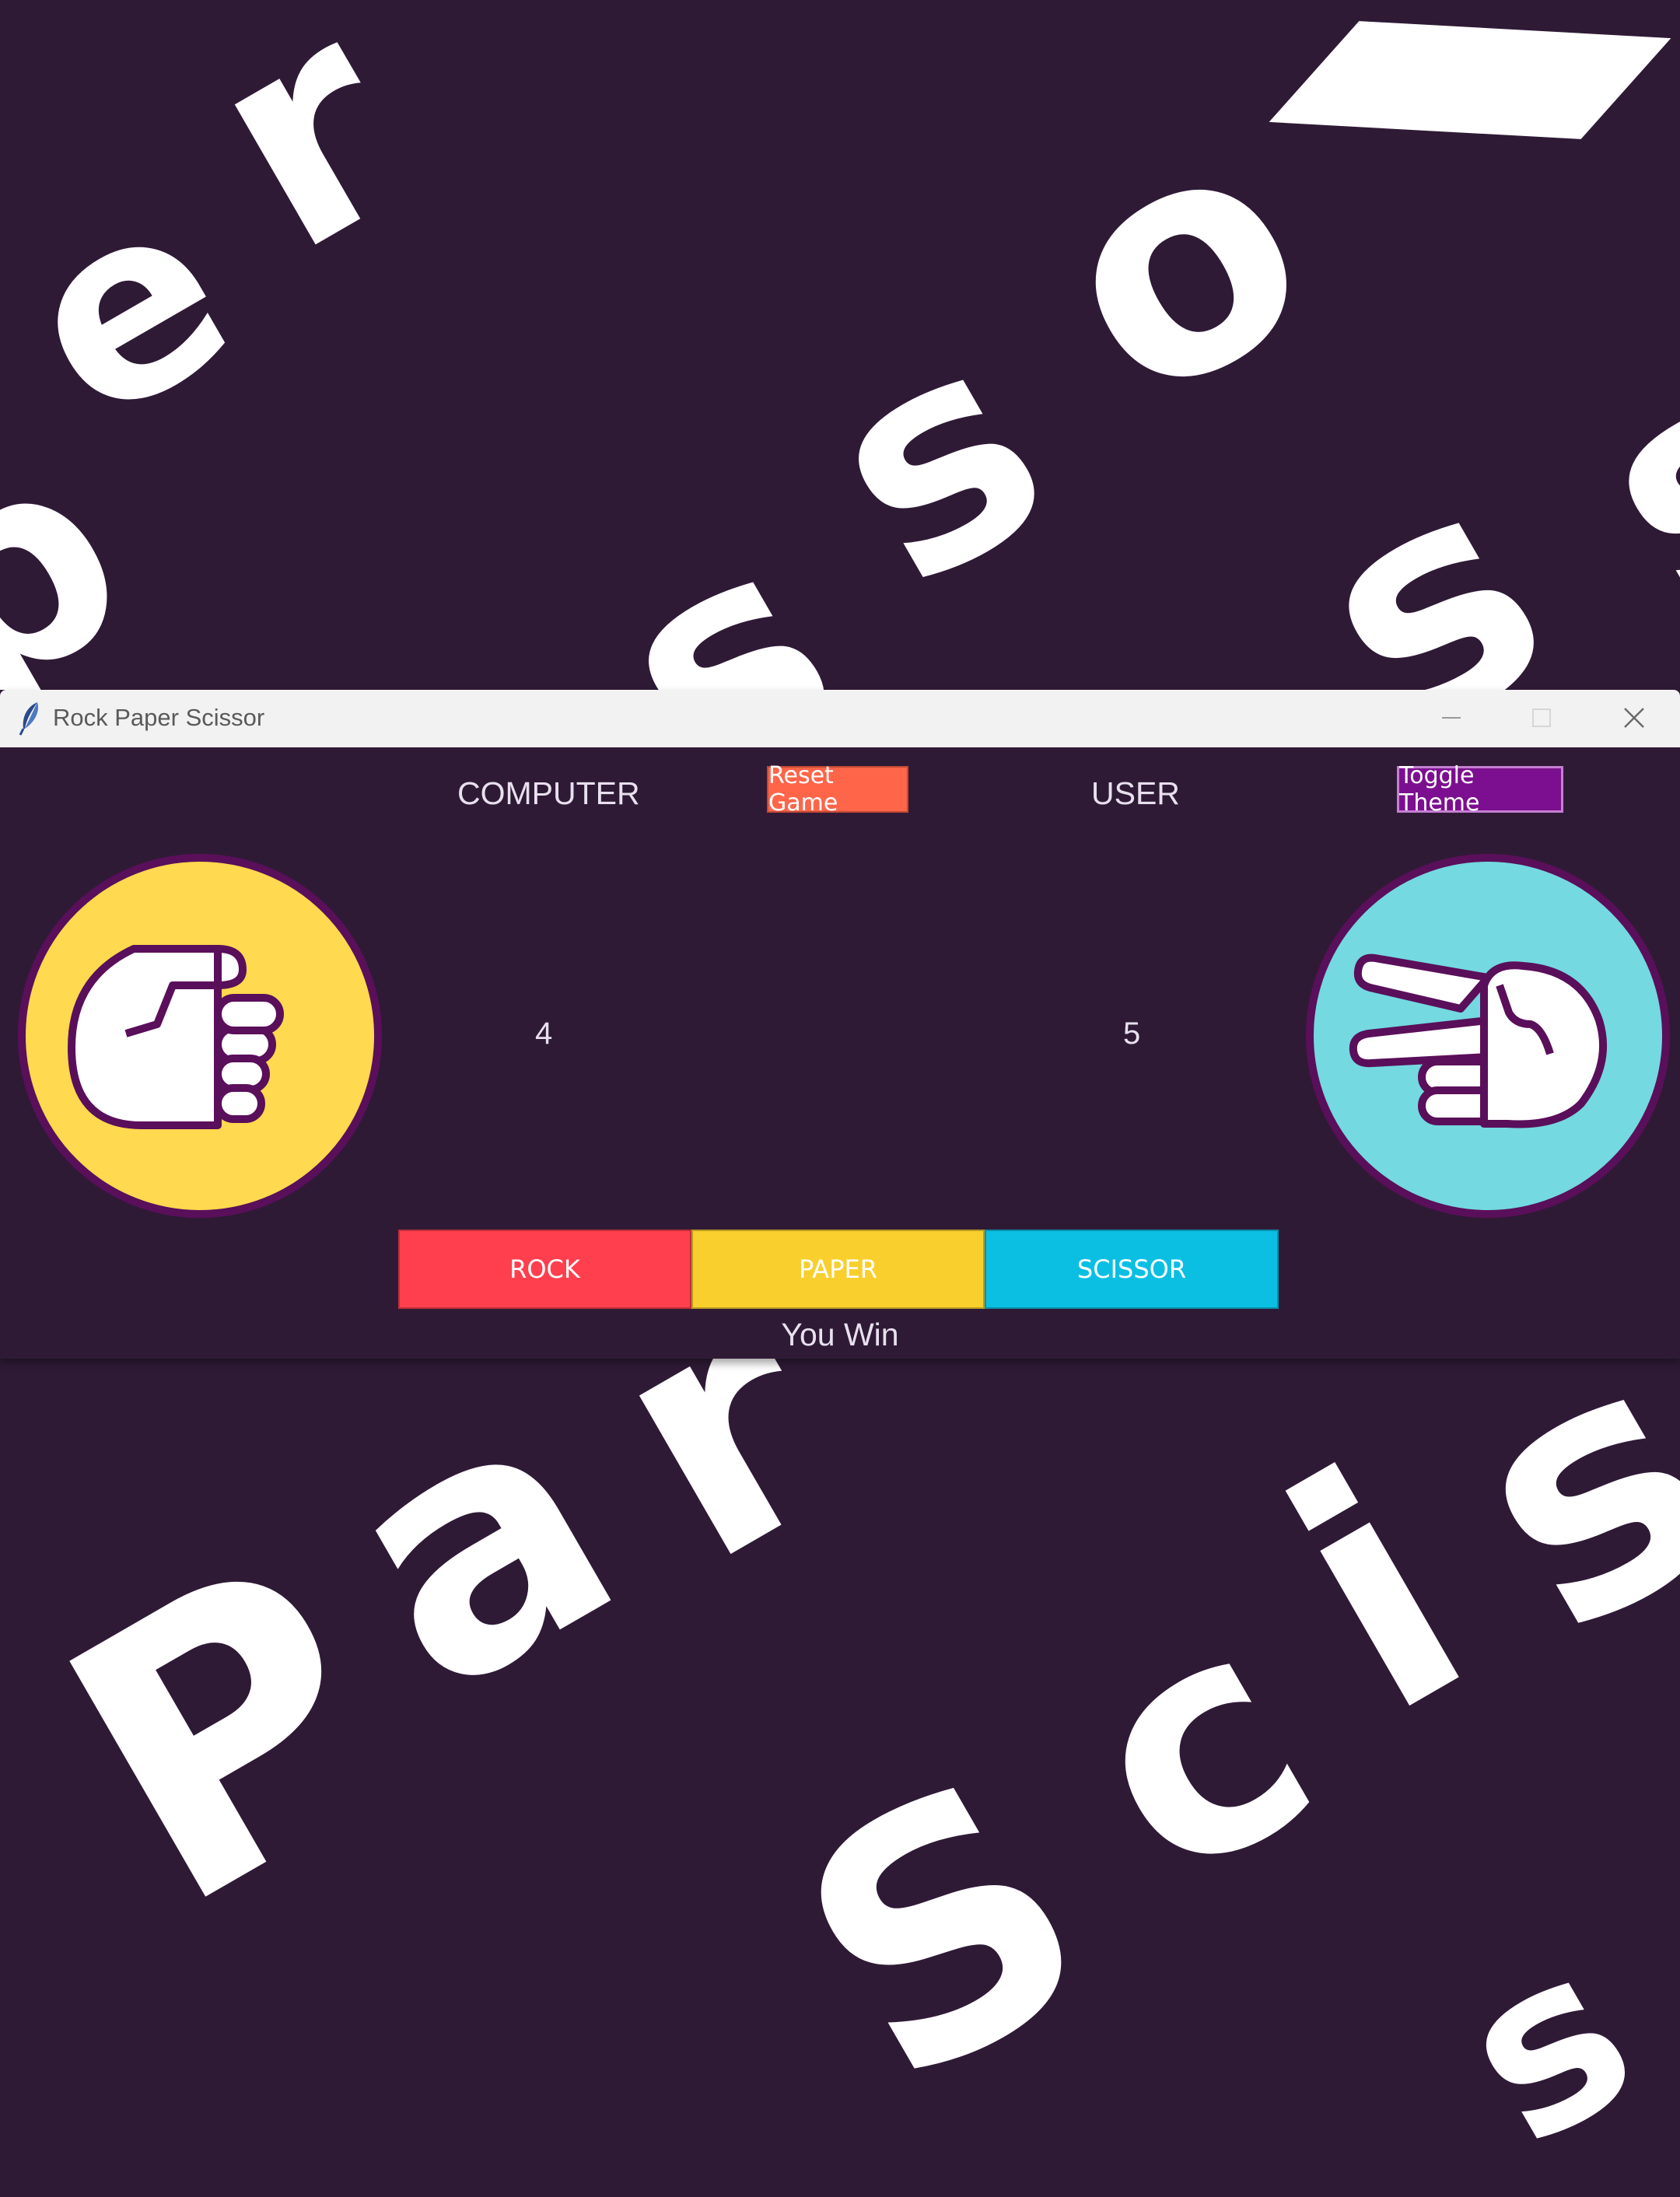 This screenshot has height=2197, width=1680. What do you see at coordinates (29, 719) in the screenshot?
I see `feather-icon` at bounding box center [29, 719].